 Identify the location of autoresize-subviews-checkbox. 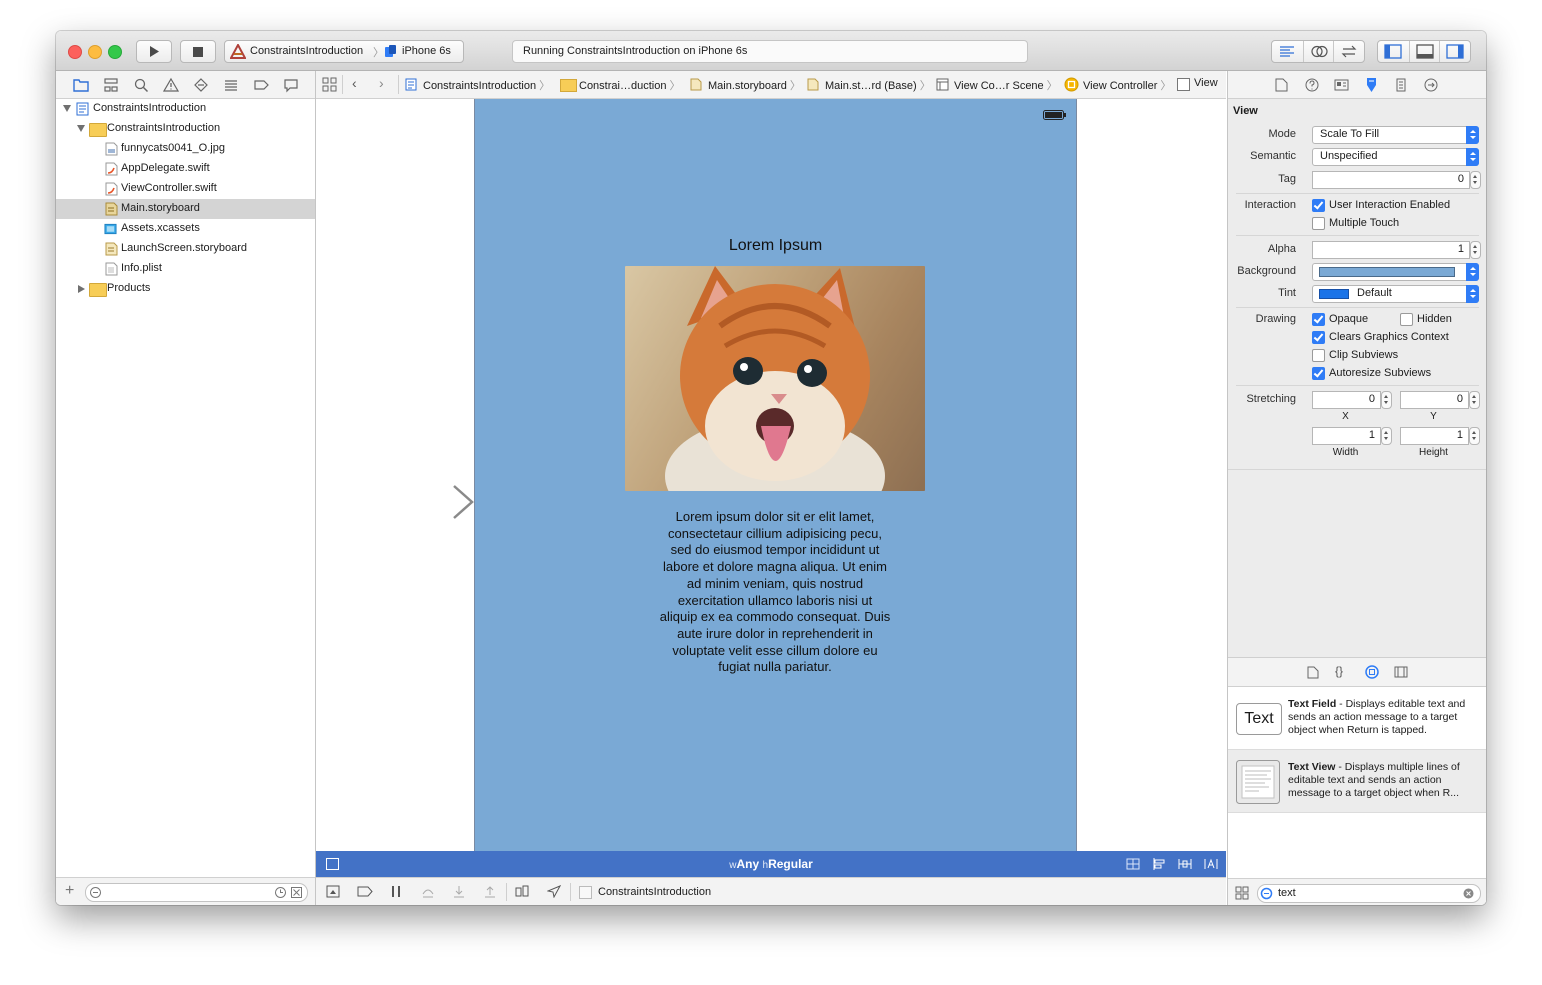
(1318, 373).